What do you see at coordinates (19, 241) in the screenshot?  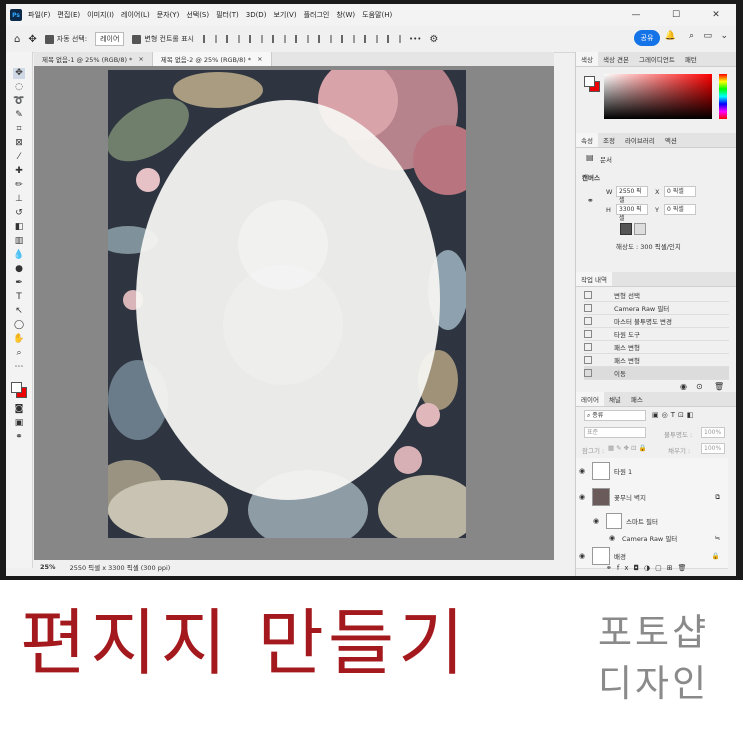 I see `gradient-tool-icon: ▥` at bounding box center [19, 241].